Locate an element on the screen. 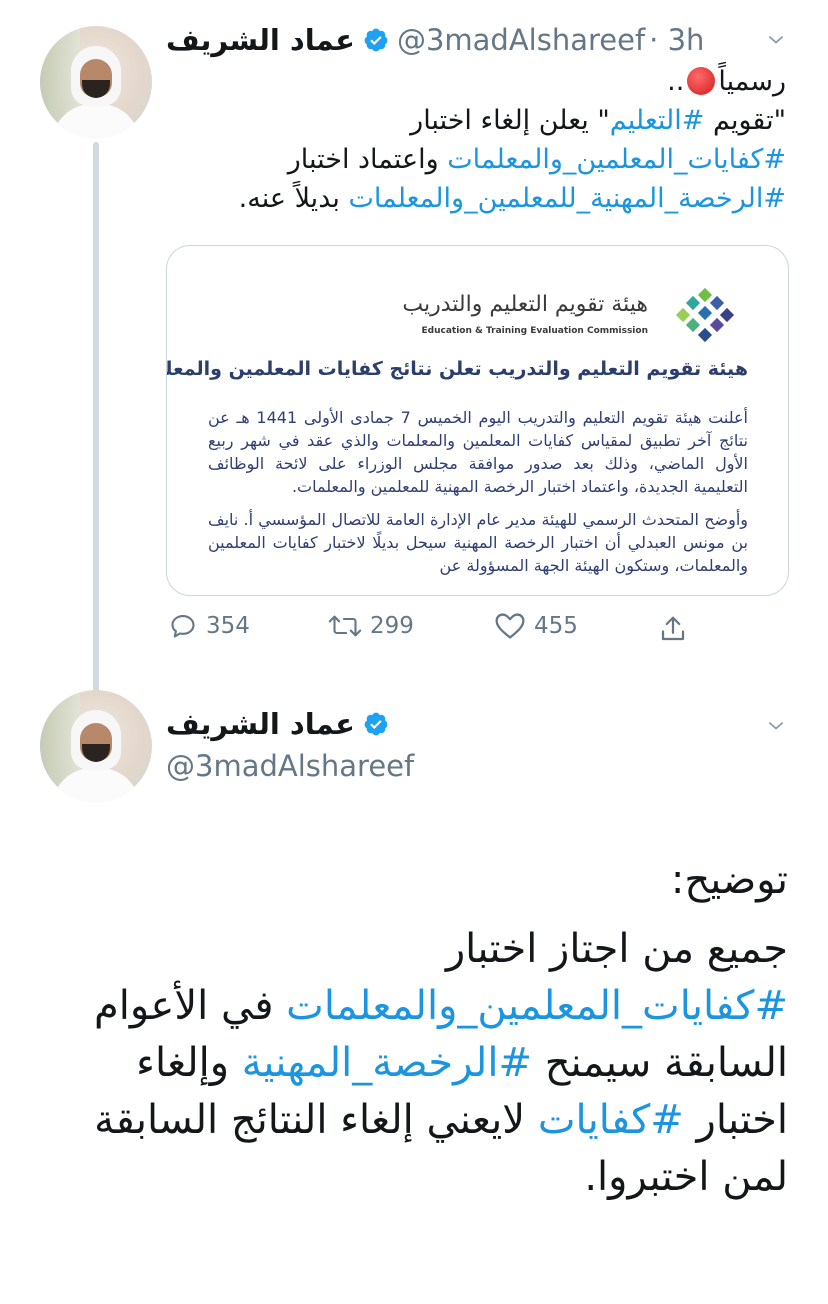  main-line-6: لمن اختبروا. is located at coordinates (686, 1177).